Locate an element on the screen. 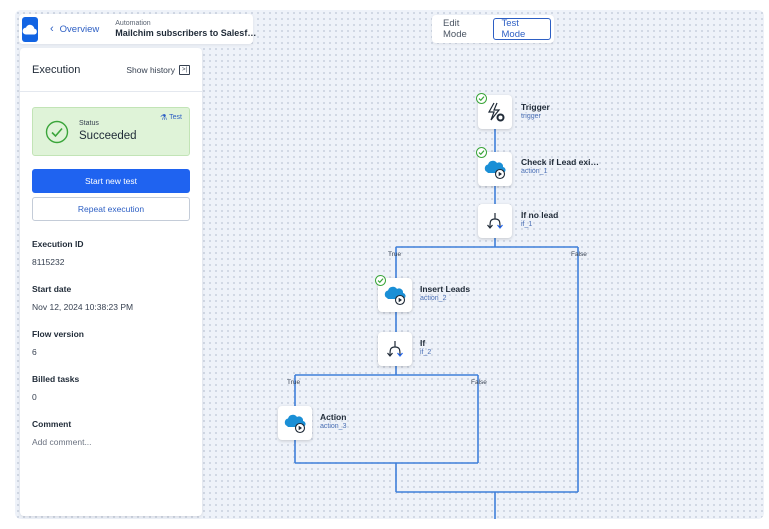 The height and width of the screenshot is (529, 769). back-to-overview-link: ‹ Overview is located at coordinates (74, 29).